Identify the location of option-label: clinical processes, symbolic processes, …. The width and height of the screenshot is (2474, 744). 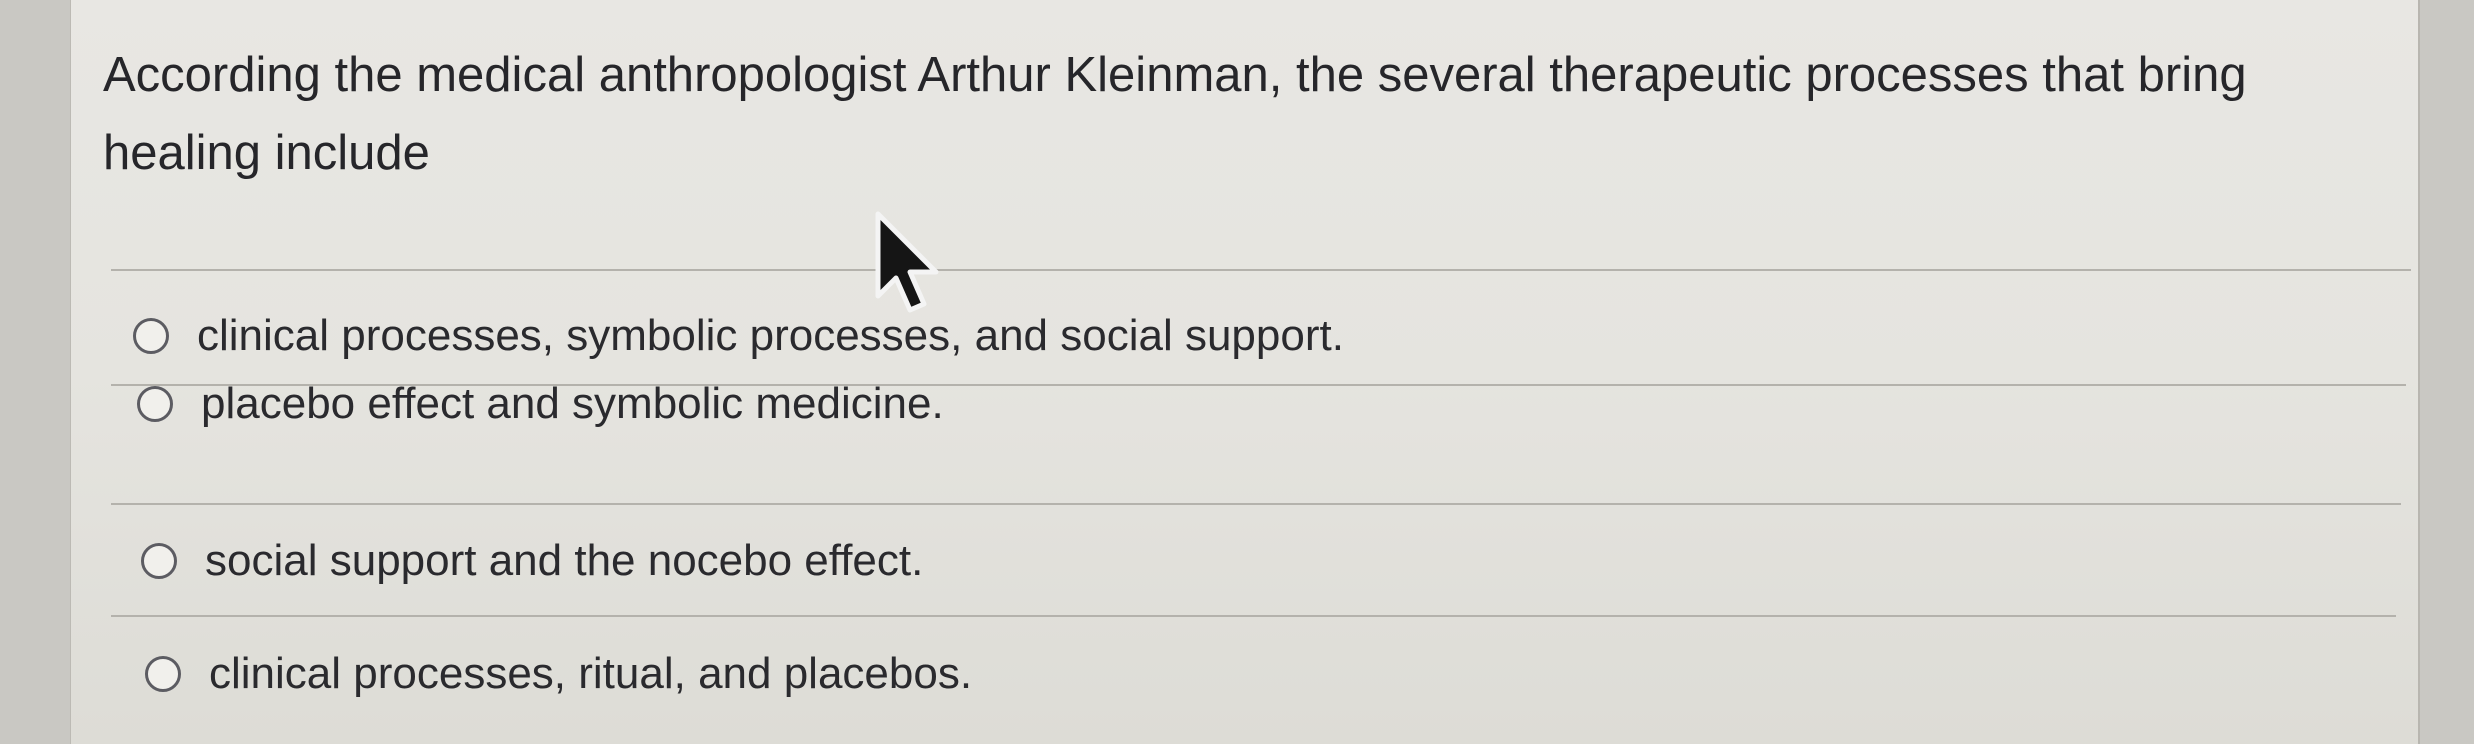
(770, 335).